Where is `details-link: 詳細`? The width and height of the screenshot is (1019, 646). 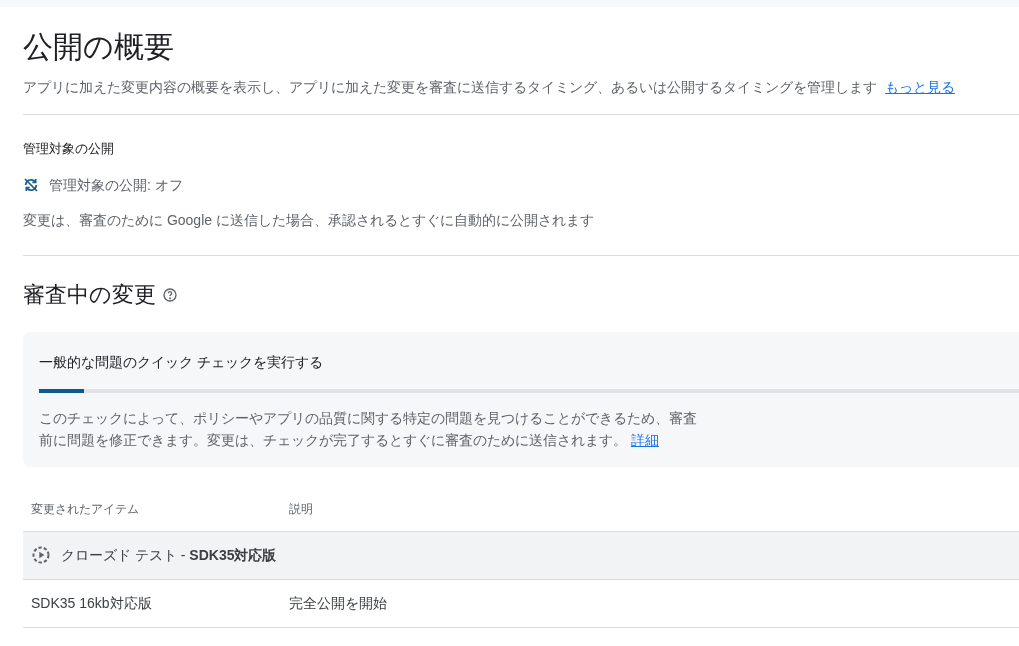
details-link: 詳細 is located at coordinates (644, 439).